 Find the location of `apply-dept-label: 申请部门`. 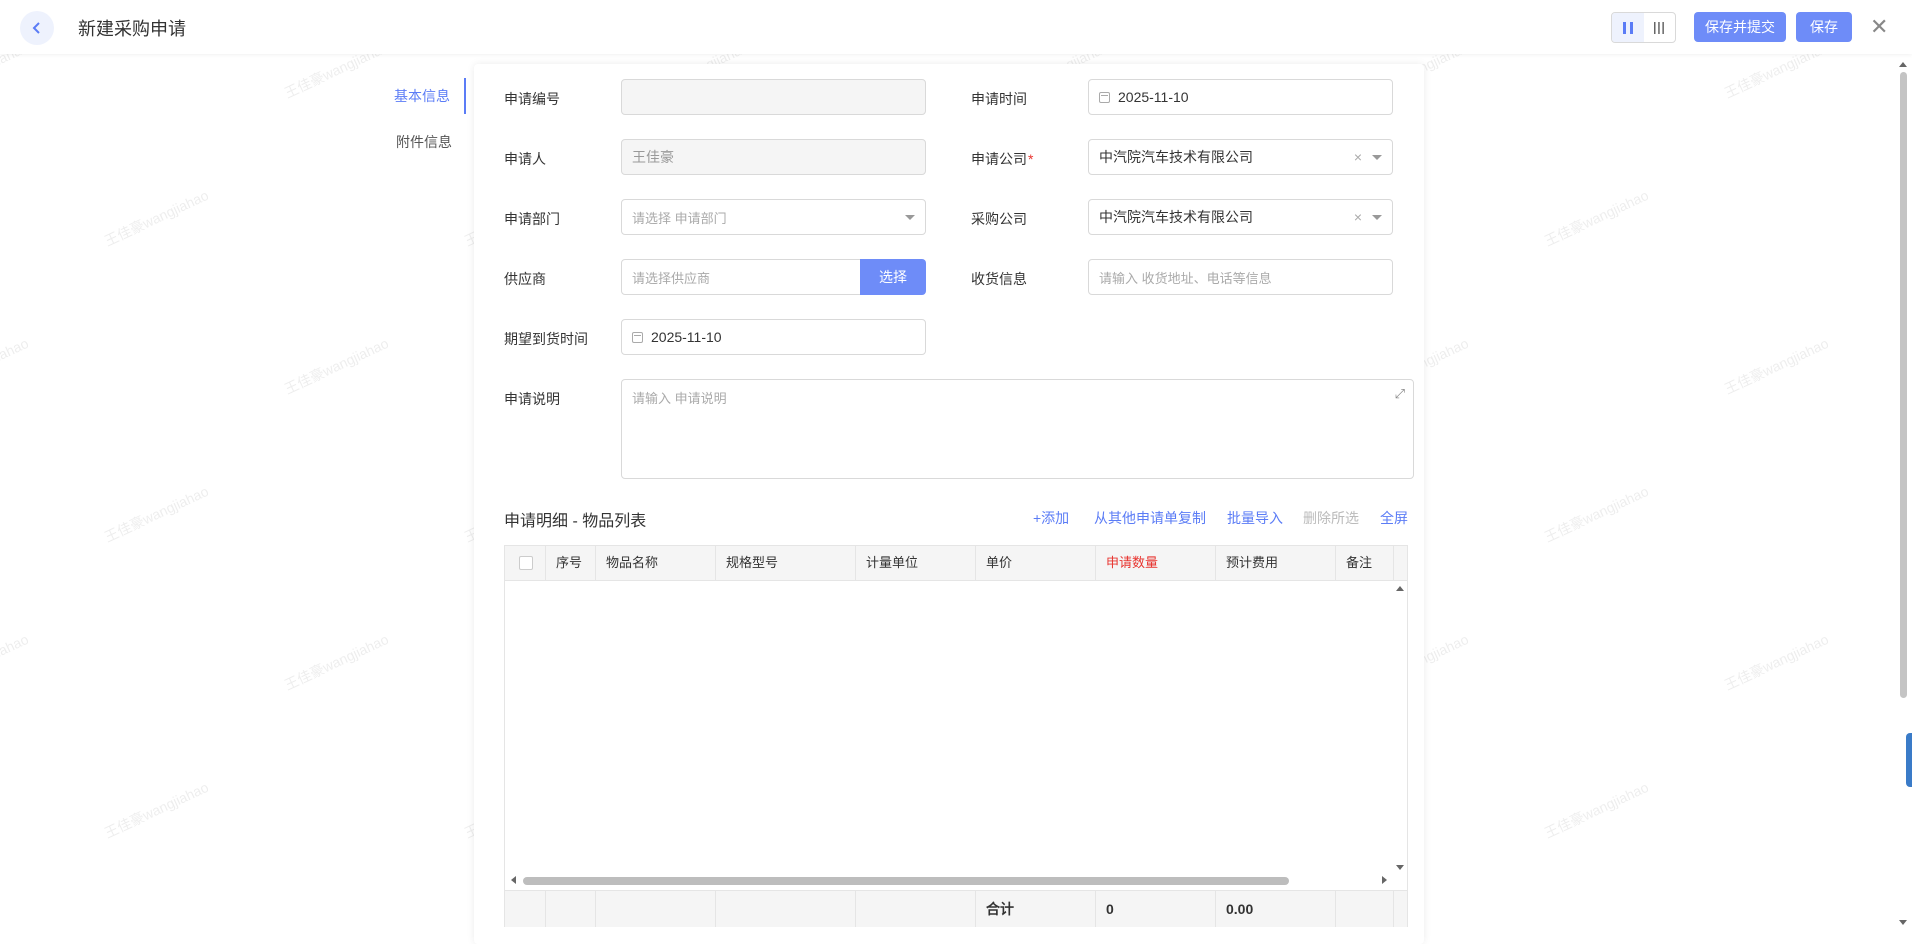

apply-dept-label: 申请部门 is located at coordinates (532, 219).